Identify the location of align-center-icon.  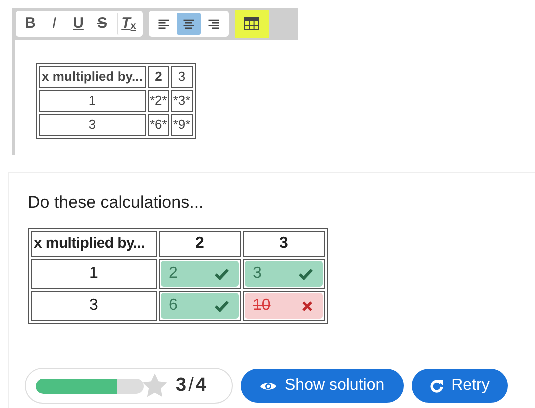
(189, 24).